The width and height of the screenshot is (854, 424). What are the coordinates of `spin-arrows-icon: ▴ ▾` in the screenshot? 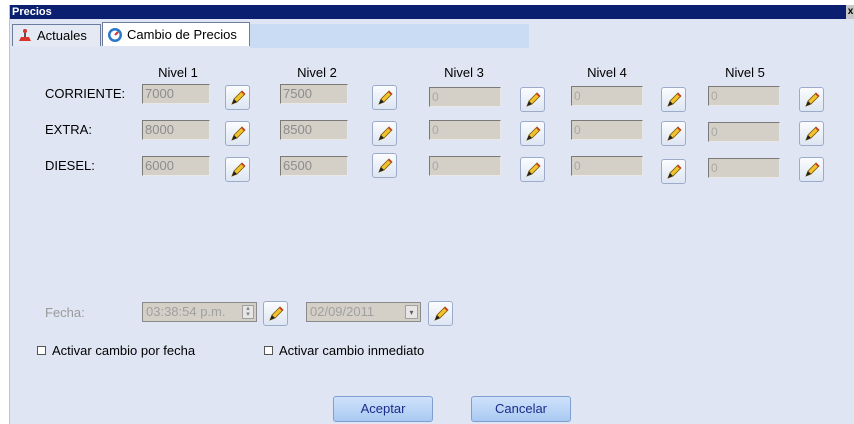 It's located at (248, 312).